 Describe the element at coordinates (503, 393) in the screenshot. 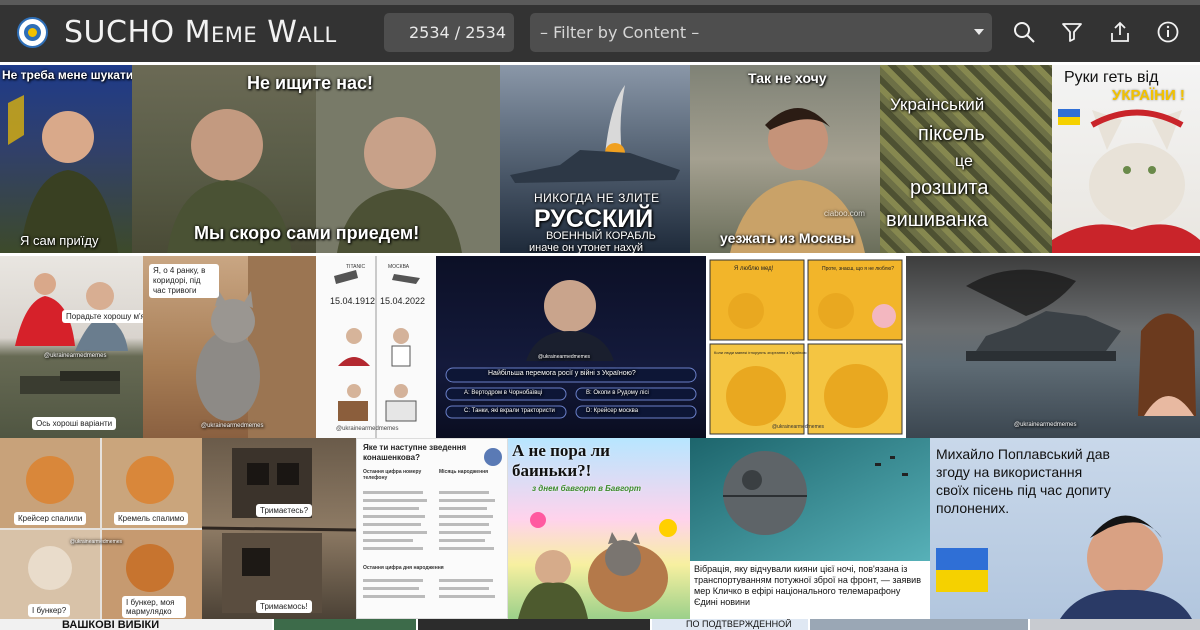

I see `quiz-answer: A: Вертодром в Чорнобаївці` at that location.